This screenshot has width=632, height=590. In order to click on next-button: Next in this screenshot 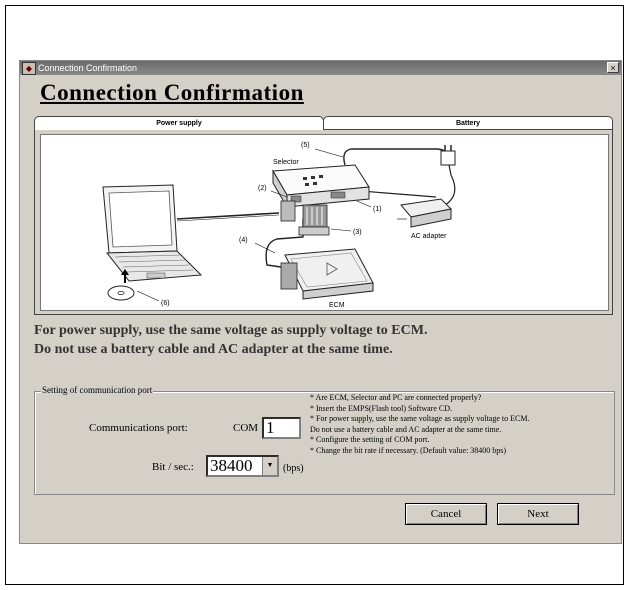, I will do `click(538, 514)`.